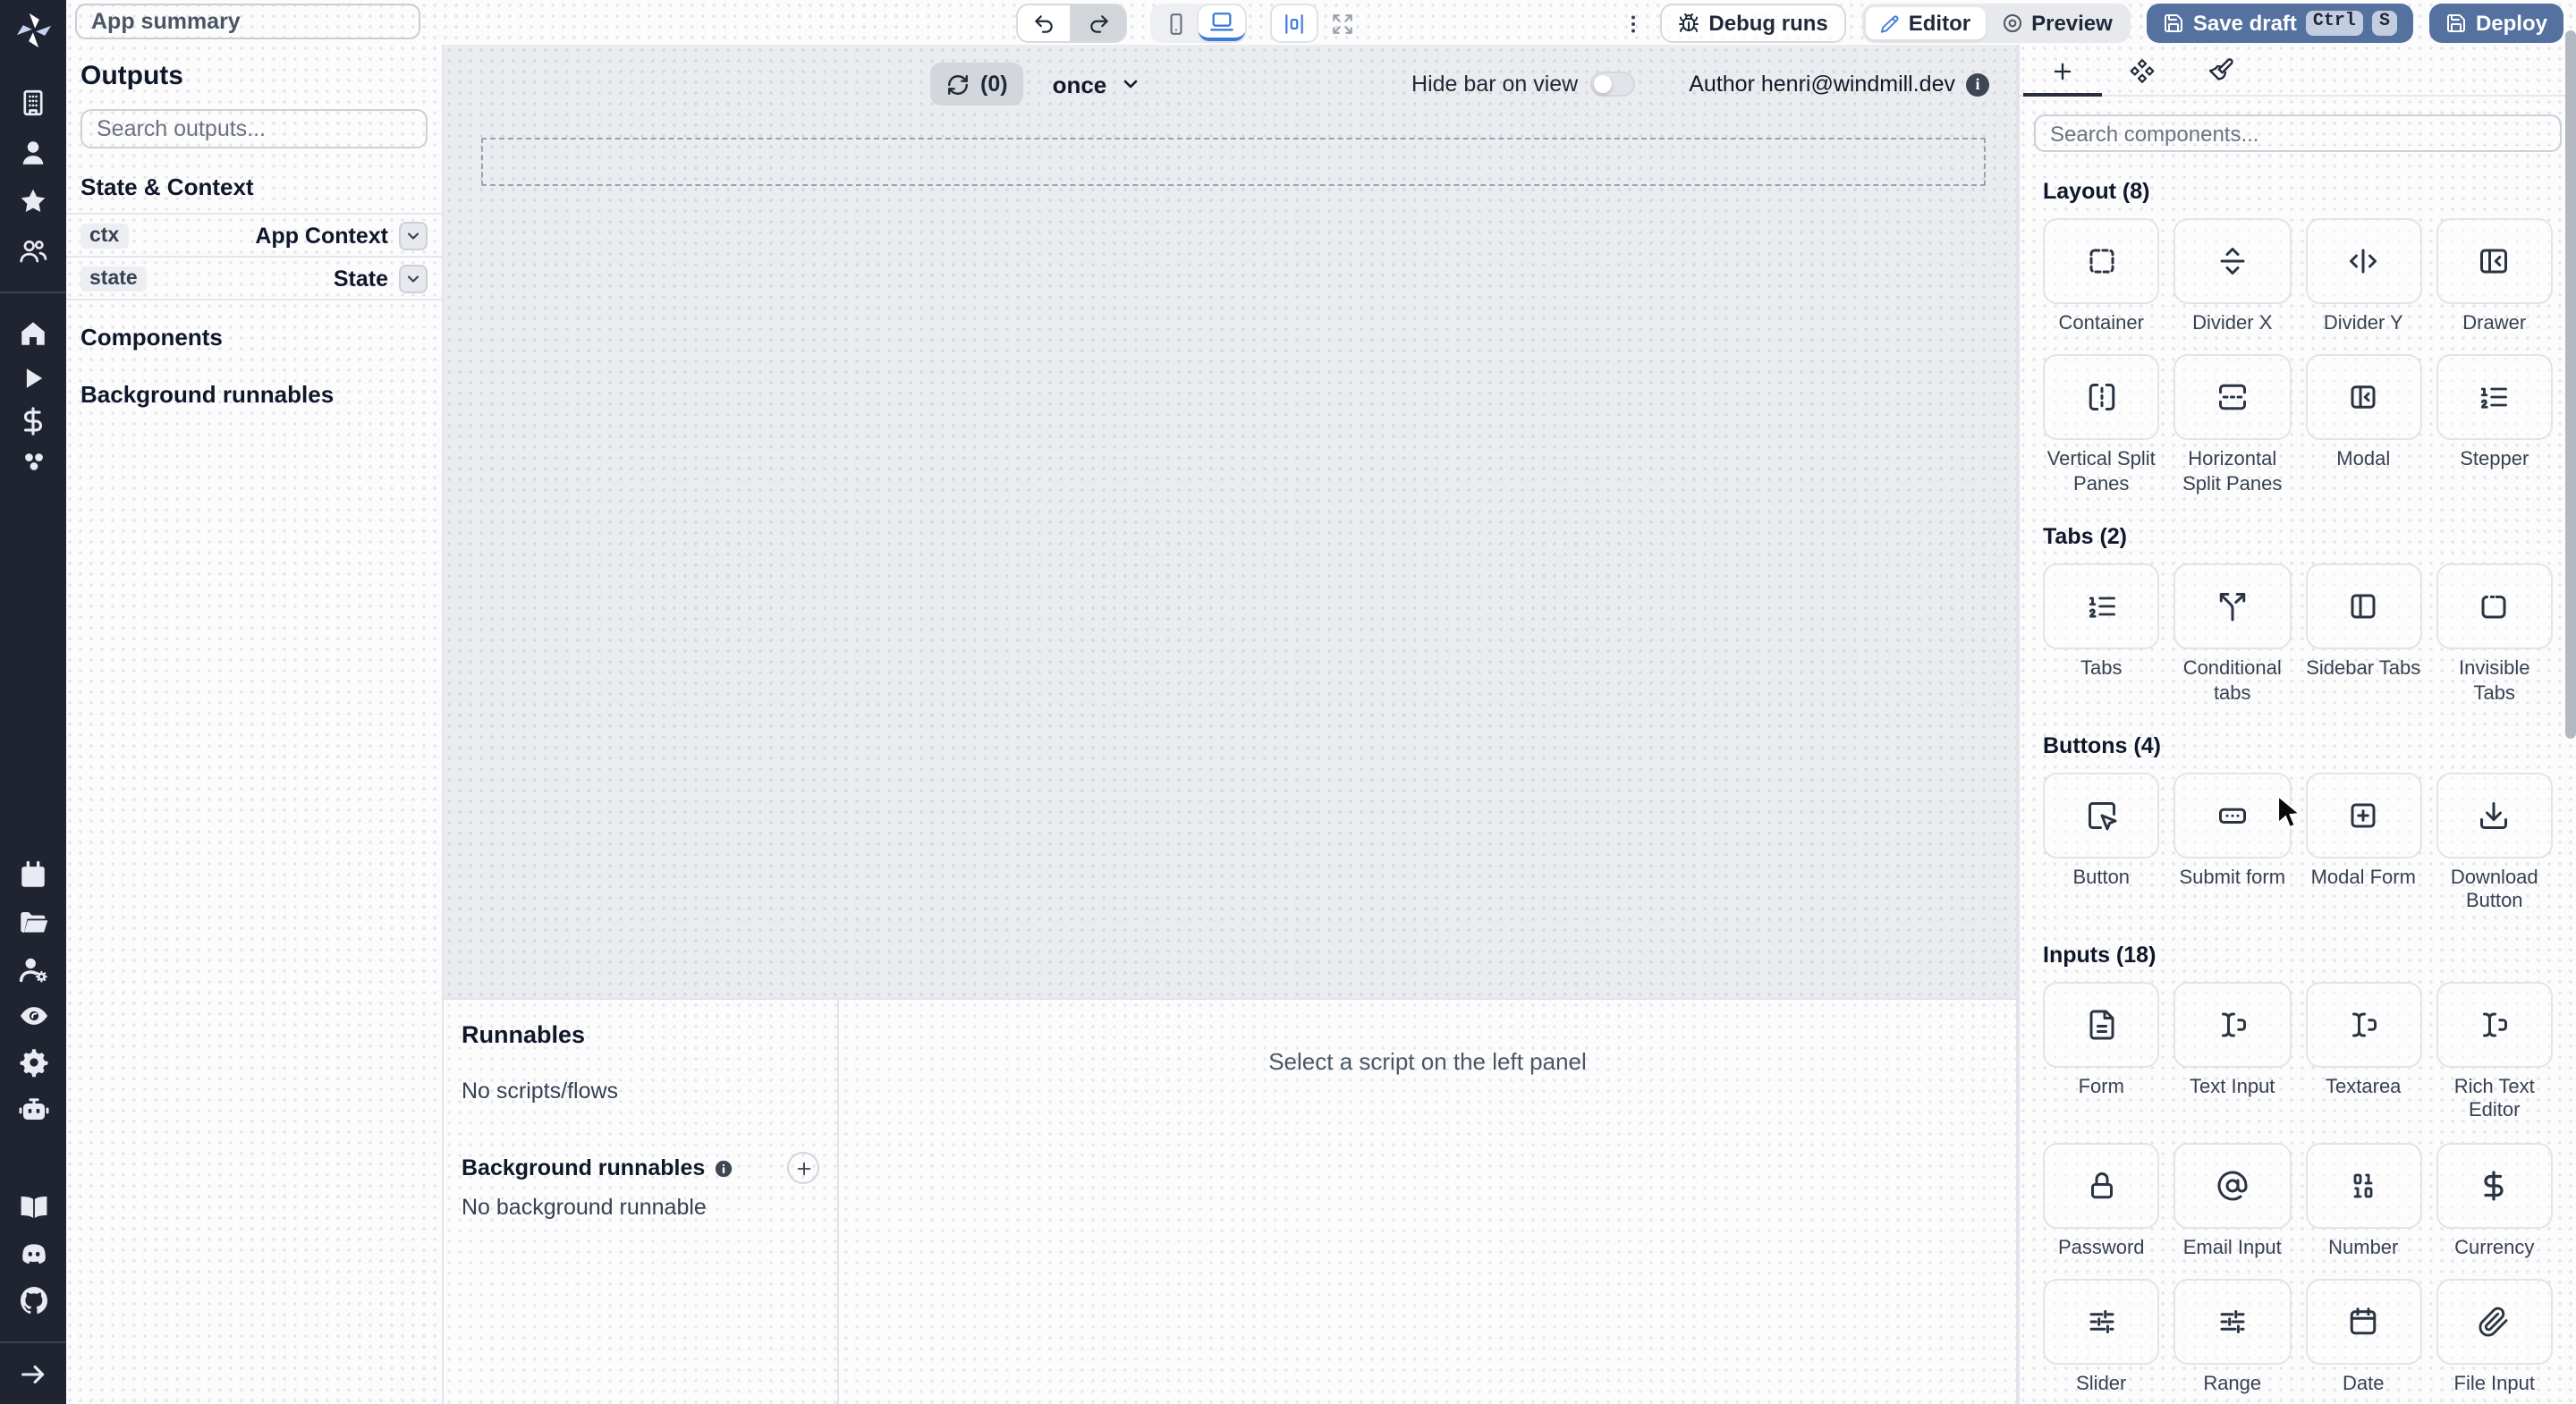  What do you see at coordinates (2494, 635) in the screenshot?
I see `component-card-invisible-tabs: Invisible Tabs` at bounding box center [2494, 635].